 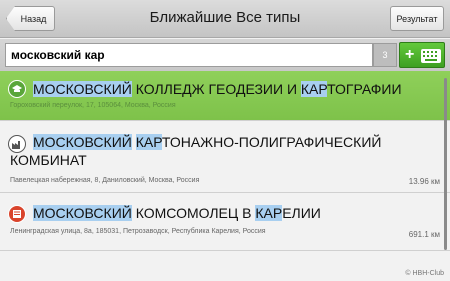 I want to click on header-bar: Назад Ближайшие Все типы Результат, so click(x=225, y=19).